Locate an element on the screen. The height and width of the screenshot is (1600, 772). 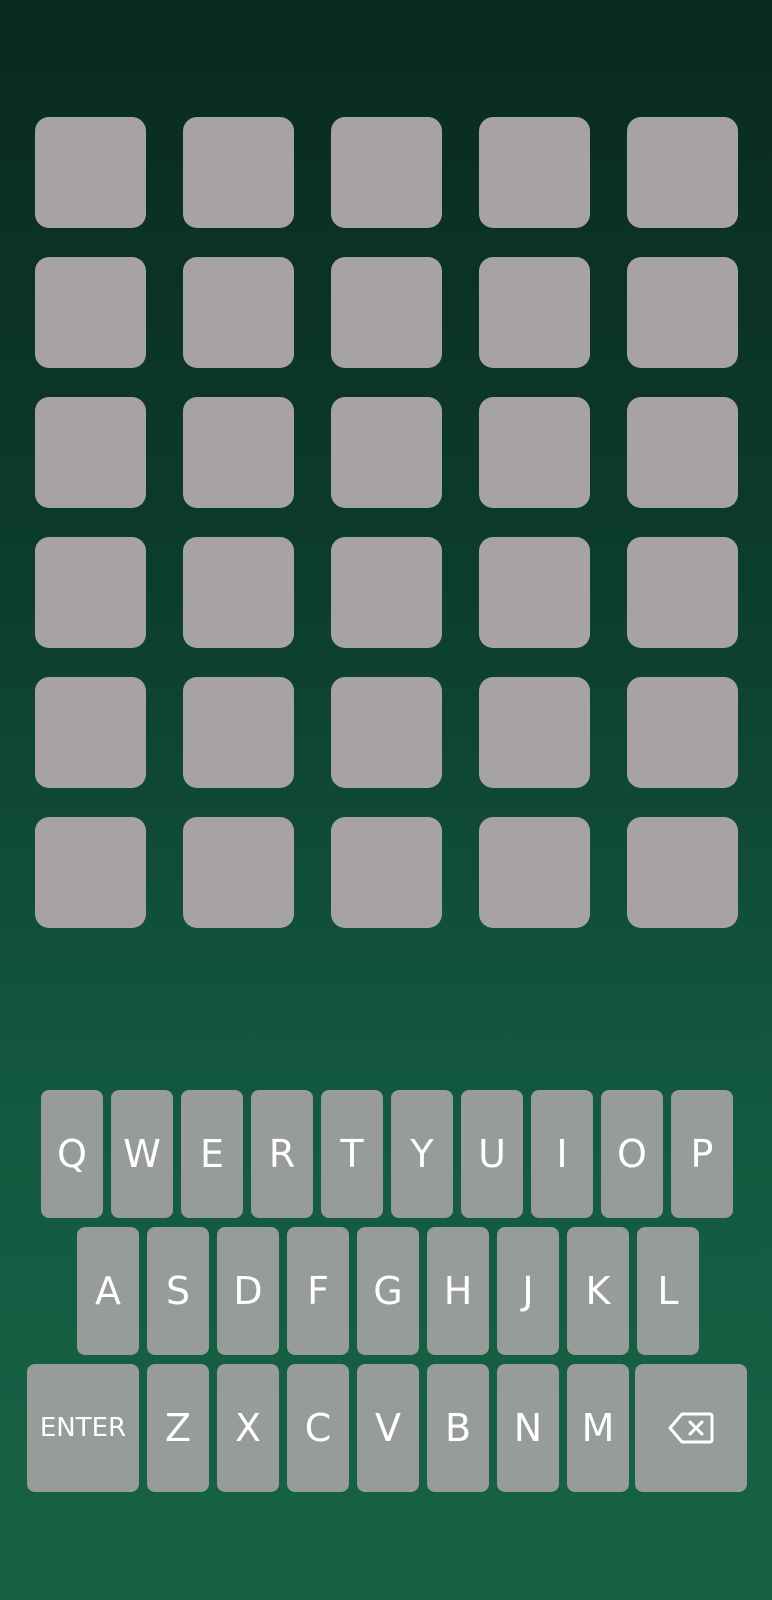
key-j: J is located at coordinates (528, 1291).